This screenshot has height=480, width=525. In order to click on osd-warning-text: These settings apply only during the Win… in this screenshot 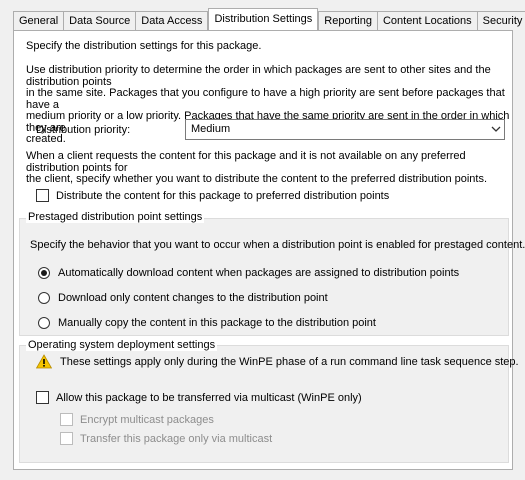, I will do `click(289, 362)`.